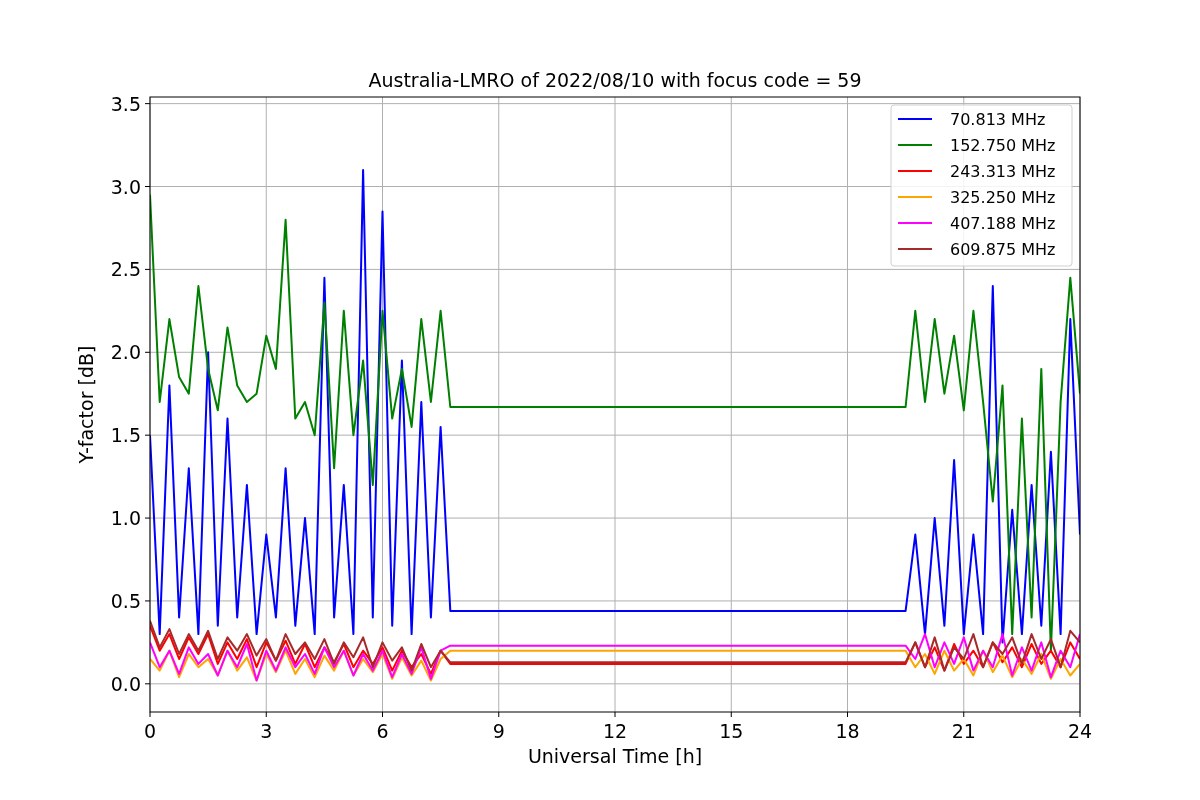 The height and width of the screenshot is (800, 1200). I want to click on tick-label: 12, so click(615, 731).